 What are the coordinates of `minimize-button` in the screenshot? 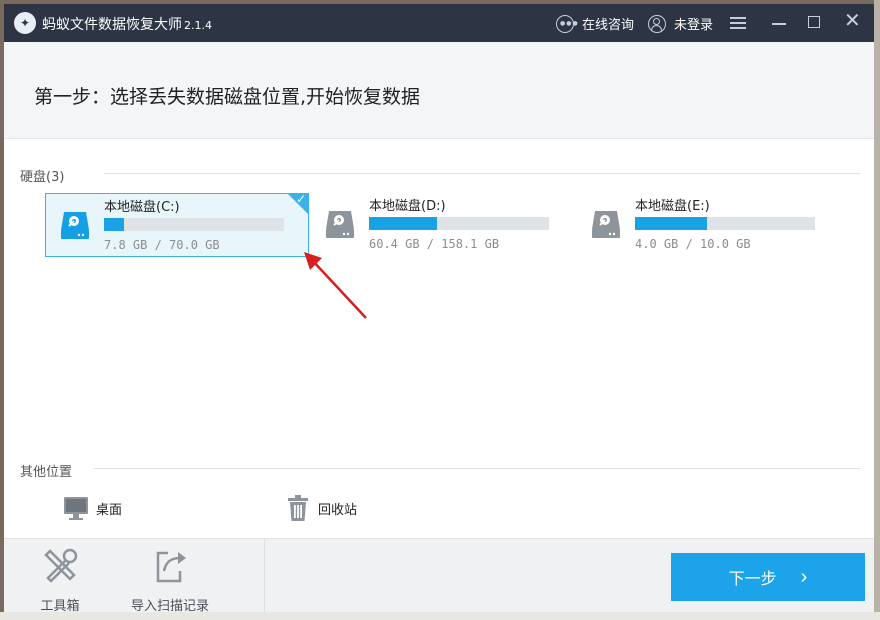 It's located at (780, 23).